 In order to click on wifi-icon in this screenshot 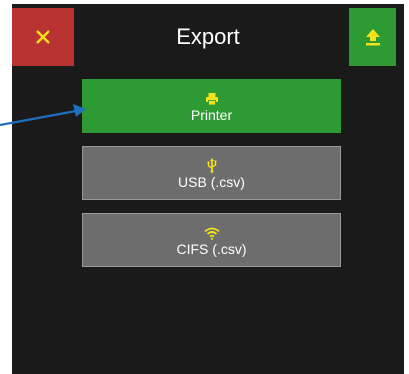, I will do `click(211, 232)`.